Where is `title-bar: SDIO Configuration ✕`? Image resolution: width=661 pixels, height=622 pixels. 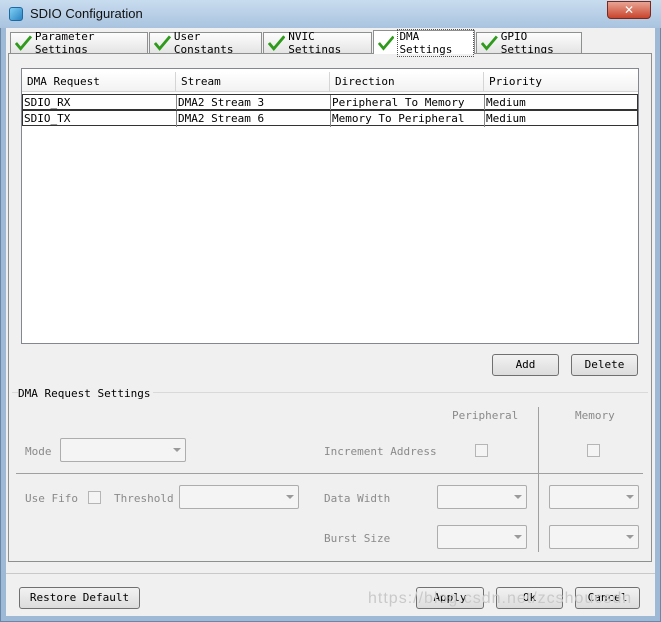
title-bar: SDIO Configuration ✕ is located at coordinates (330, 14).